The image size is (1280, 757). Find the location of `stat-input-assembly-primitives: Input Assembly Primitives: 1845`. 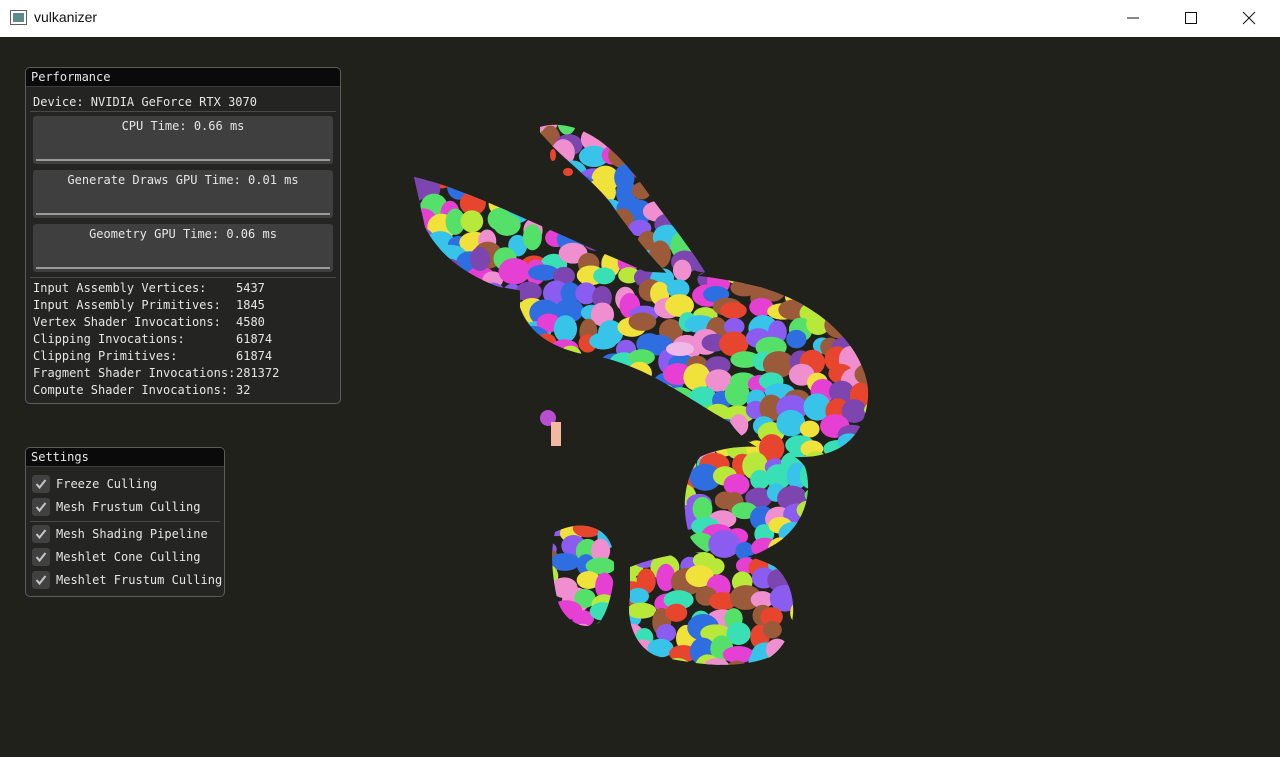

stat-input-assembly-primitives: Input Assembly Primitives: 1845 is located at coordinates (149, 305).